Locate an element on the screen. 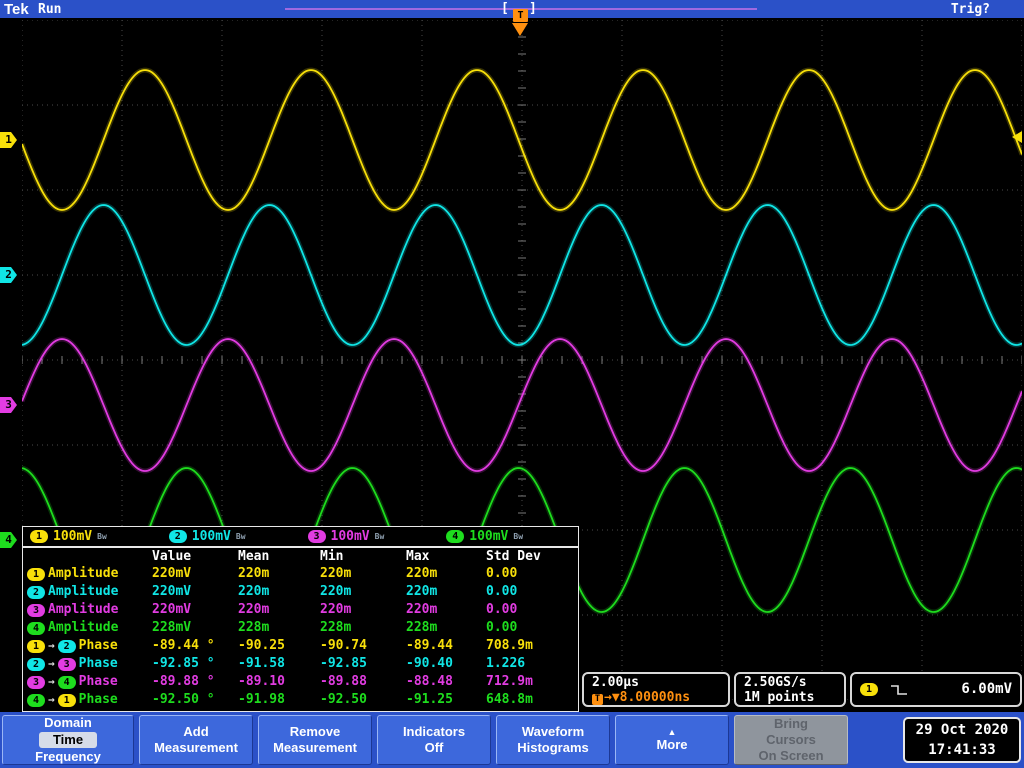 The image size is (1024, 768). channel-4-position-marker: 4 is located at coordinates (8, 540).